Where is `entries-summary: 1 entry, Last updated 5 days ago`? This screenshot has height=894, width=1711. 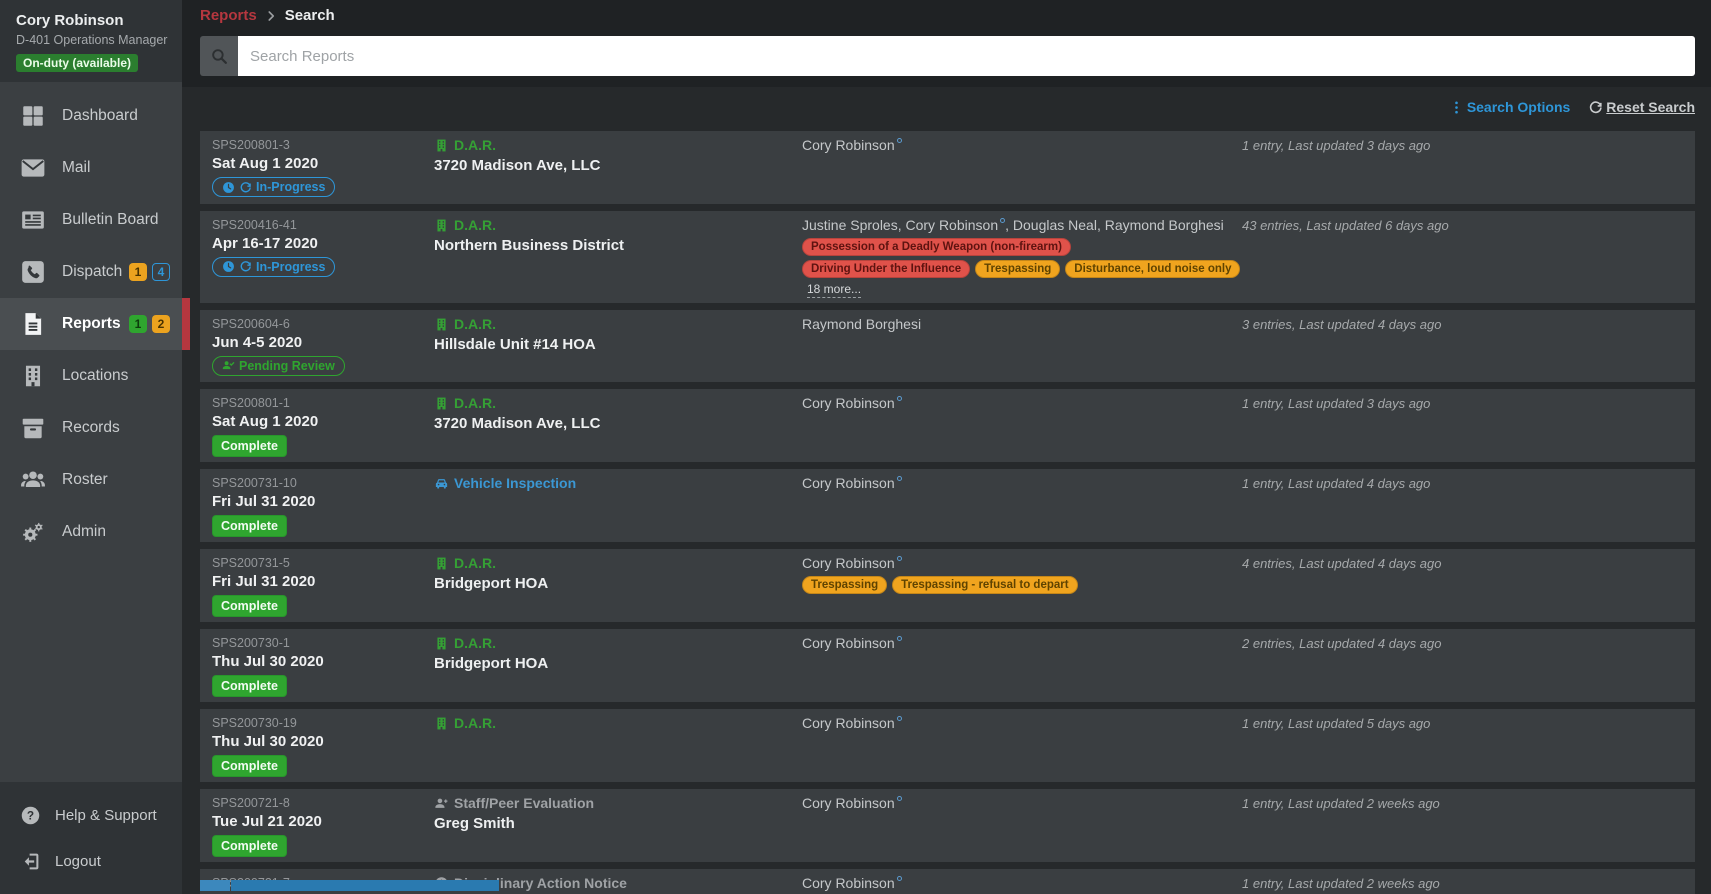 entries-summary: 1 entry, Last updated 5 days ago is located at coordinates (1336, 723).